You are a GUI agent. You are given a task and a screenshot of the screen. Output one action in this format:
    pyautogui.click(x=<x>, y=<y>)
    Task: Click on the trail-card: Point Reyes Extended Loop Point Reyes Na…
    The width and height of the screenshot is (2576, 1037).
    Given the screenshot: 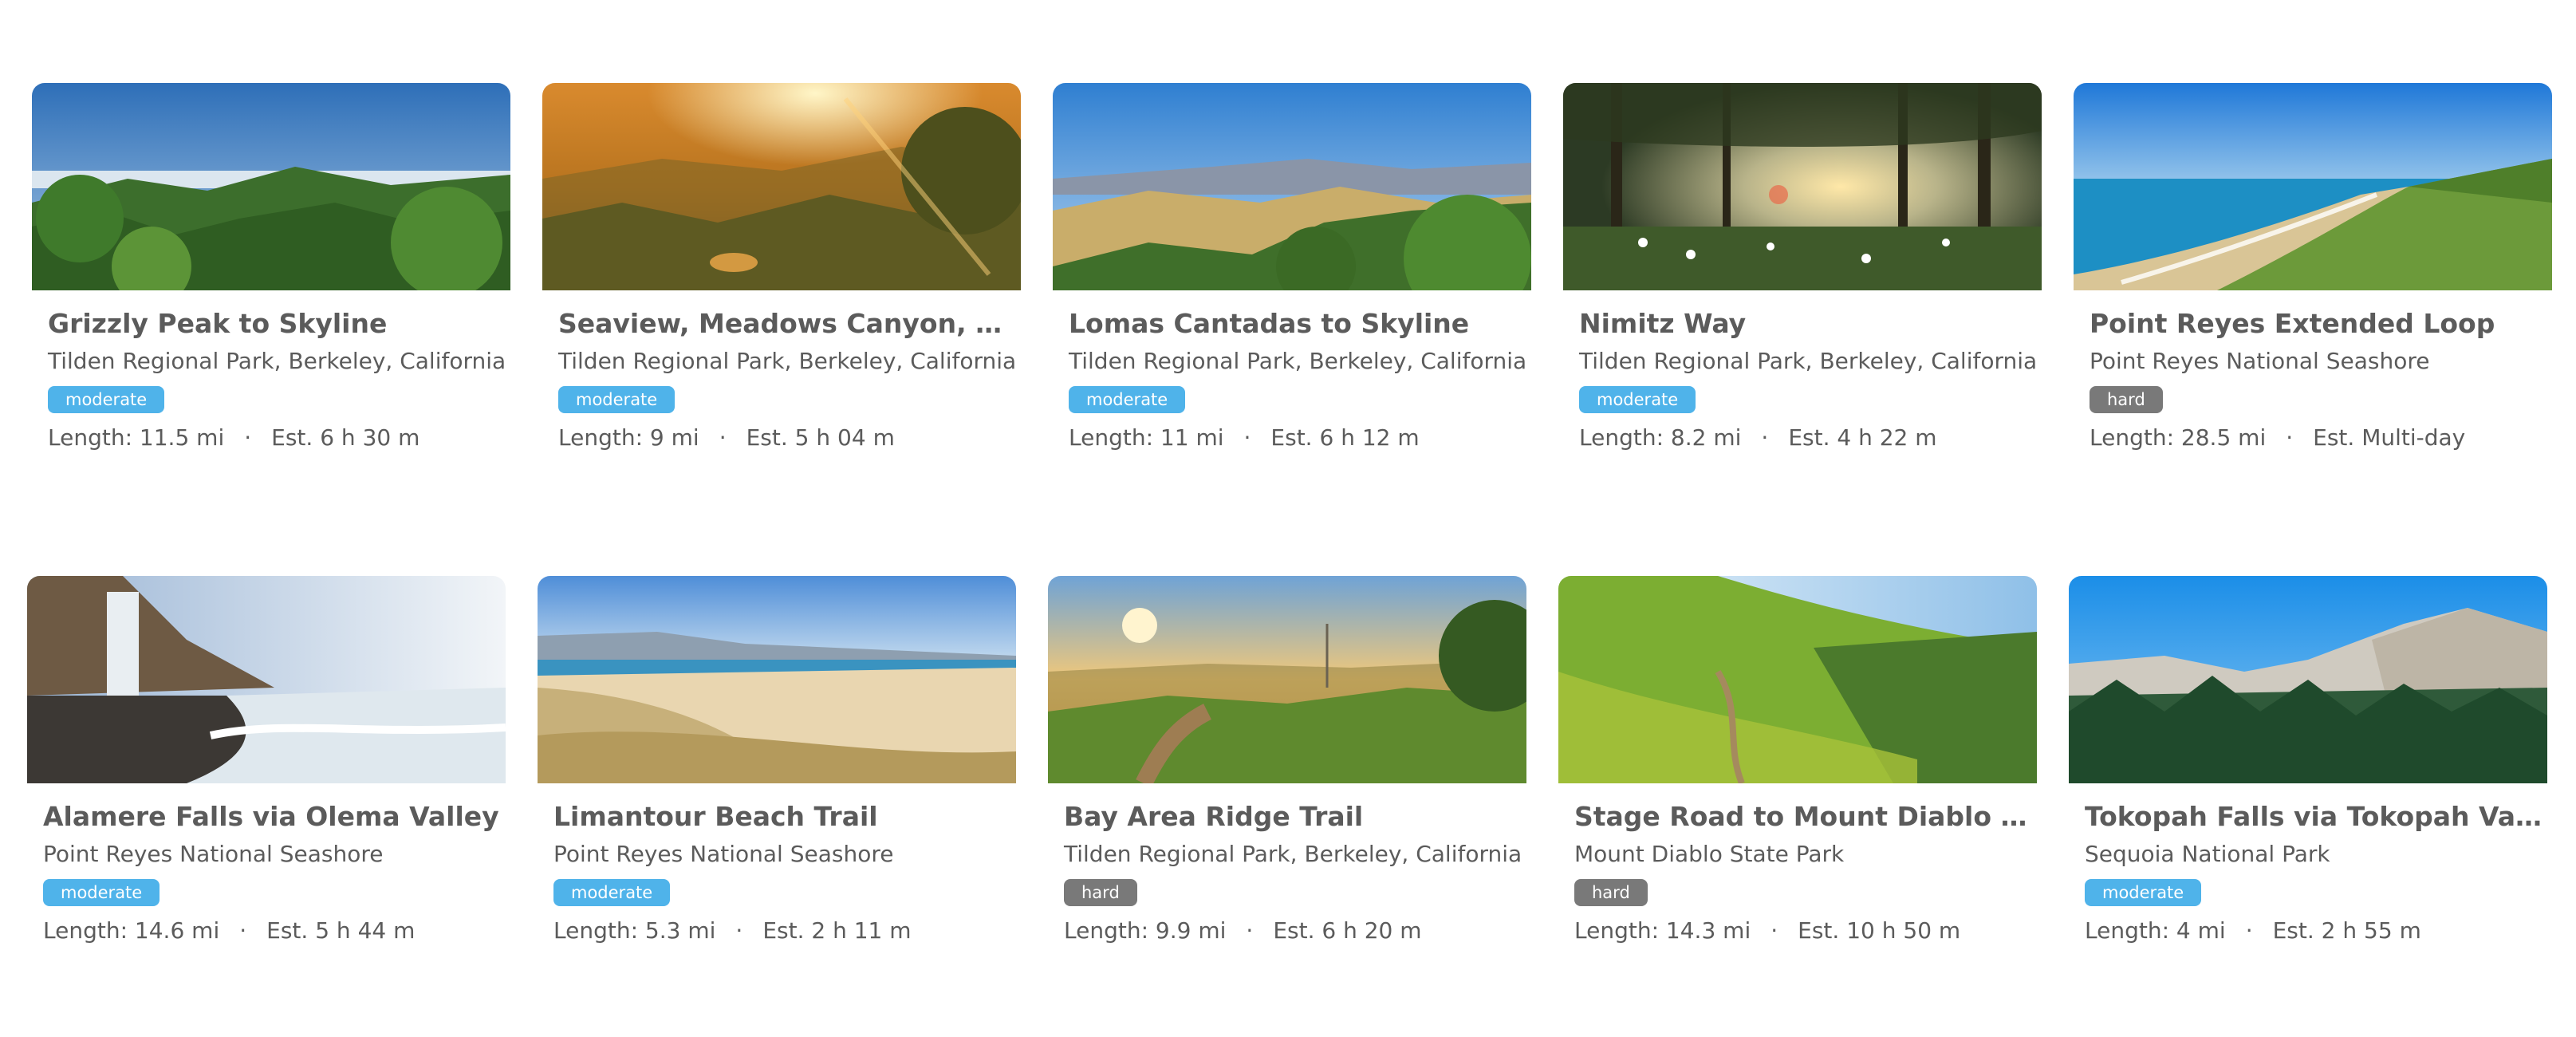 What is the action you would take?
    pyautogui.click(x=2313, y=274)
    